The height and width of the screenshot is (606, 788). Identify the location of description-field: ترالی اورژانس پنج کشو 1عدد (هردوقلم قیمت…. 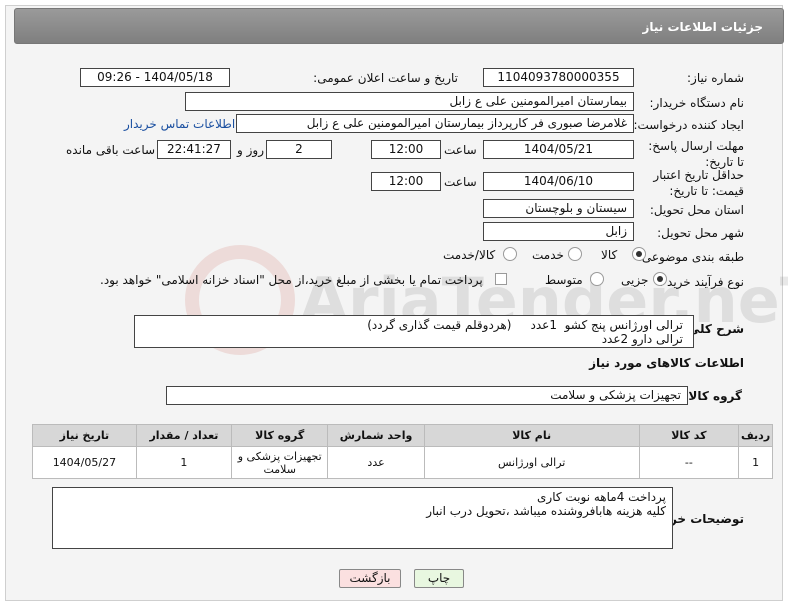
(414, 331).